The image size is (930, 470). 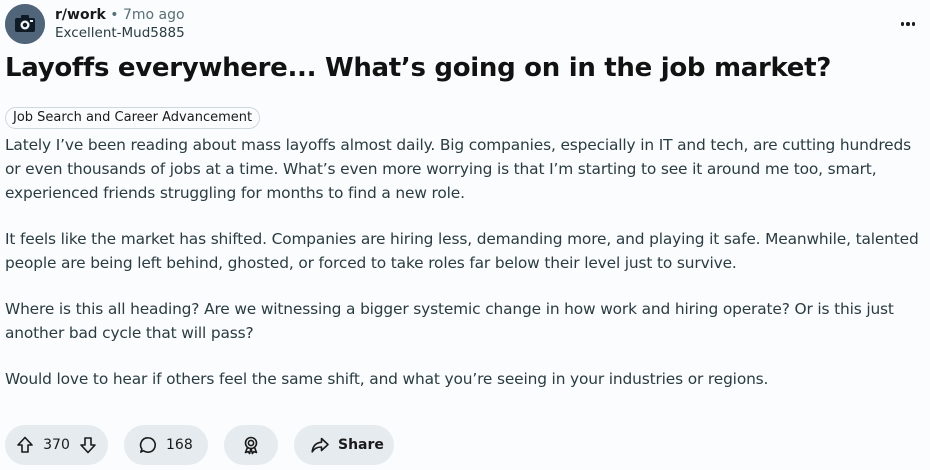 I want to click on award-icon, so click(x=251, y=445).